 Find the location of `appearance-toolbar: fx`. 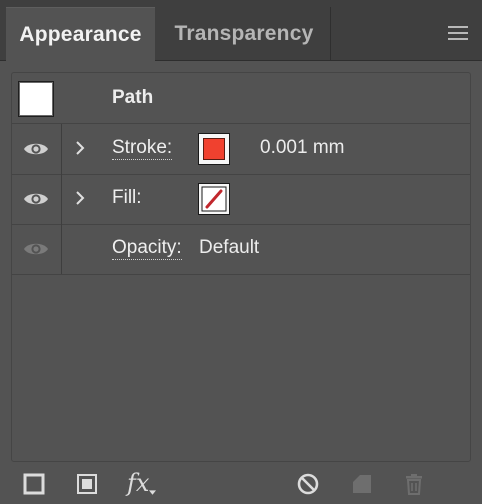

appearance-toolbar: fx is located at coordinates (241, 484).